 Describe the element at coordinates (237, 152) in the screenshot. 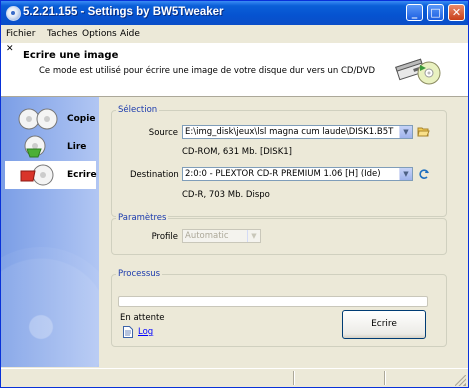

I see `source-info: CD-ROM, 631 Mb. [DISK1]` at that location.